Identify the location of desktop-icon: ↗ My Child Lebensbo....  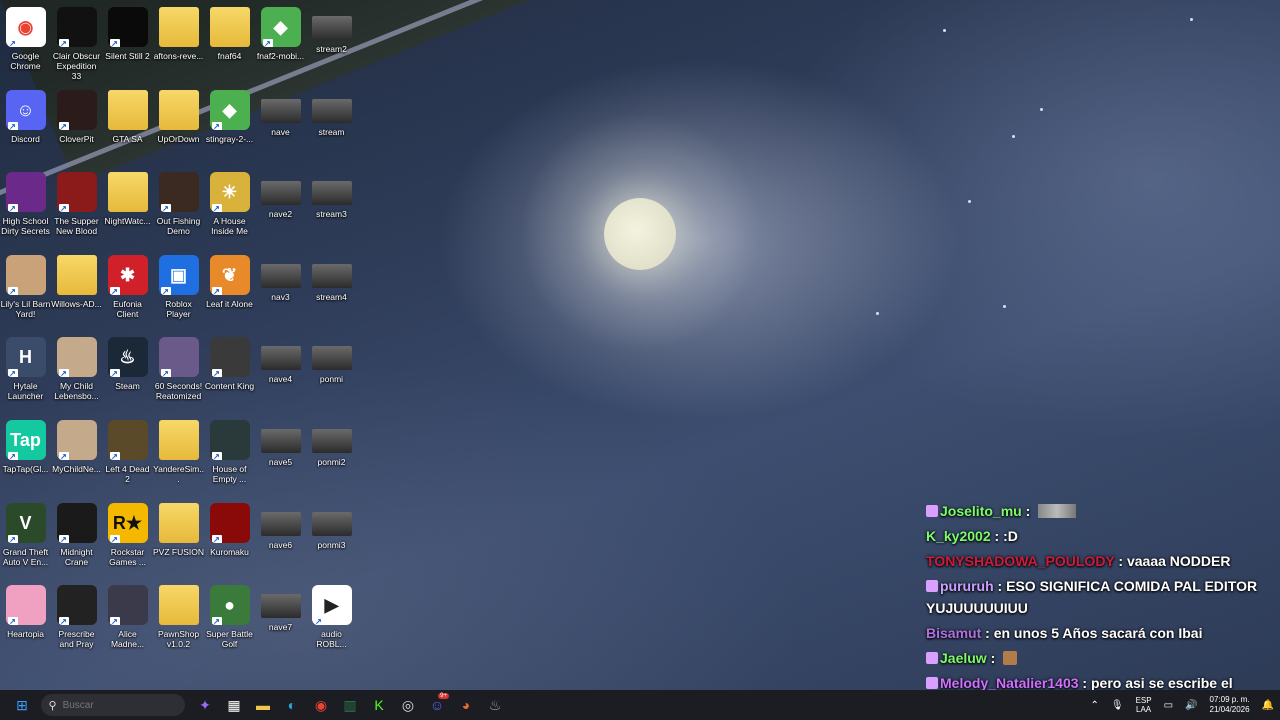
(76, 373).